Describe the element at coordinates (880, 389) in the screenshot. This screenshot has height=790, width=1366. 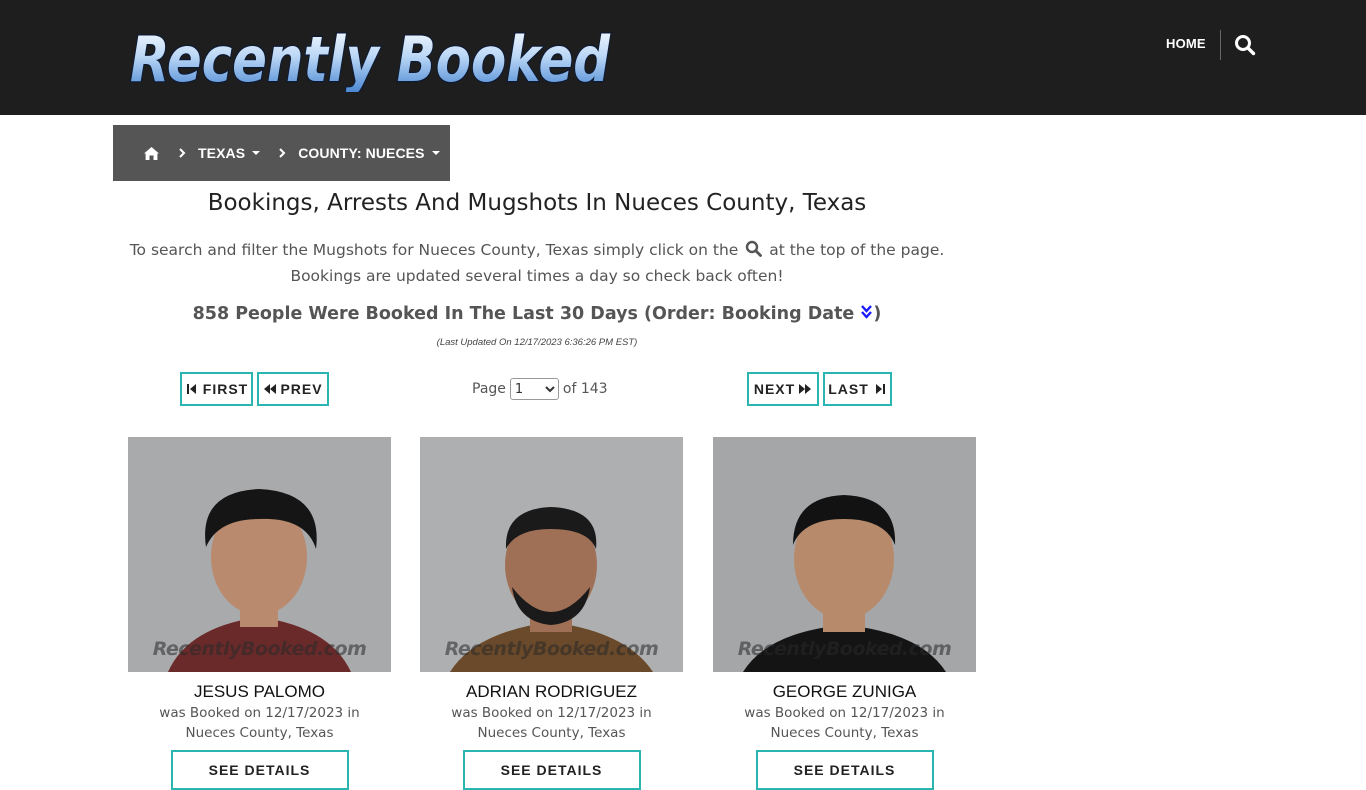
I see `skip-last-icon` at that location.